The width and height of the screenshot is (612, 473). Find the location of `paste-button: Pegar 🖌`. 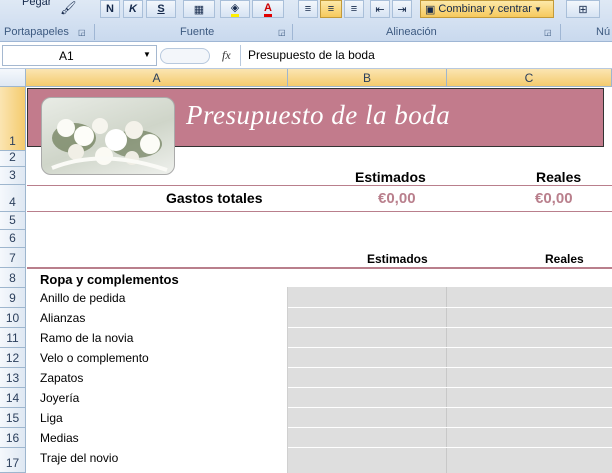

paste-button: Pegar 🖌 is located at coordinates (42, 11).